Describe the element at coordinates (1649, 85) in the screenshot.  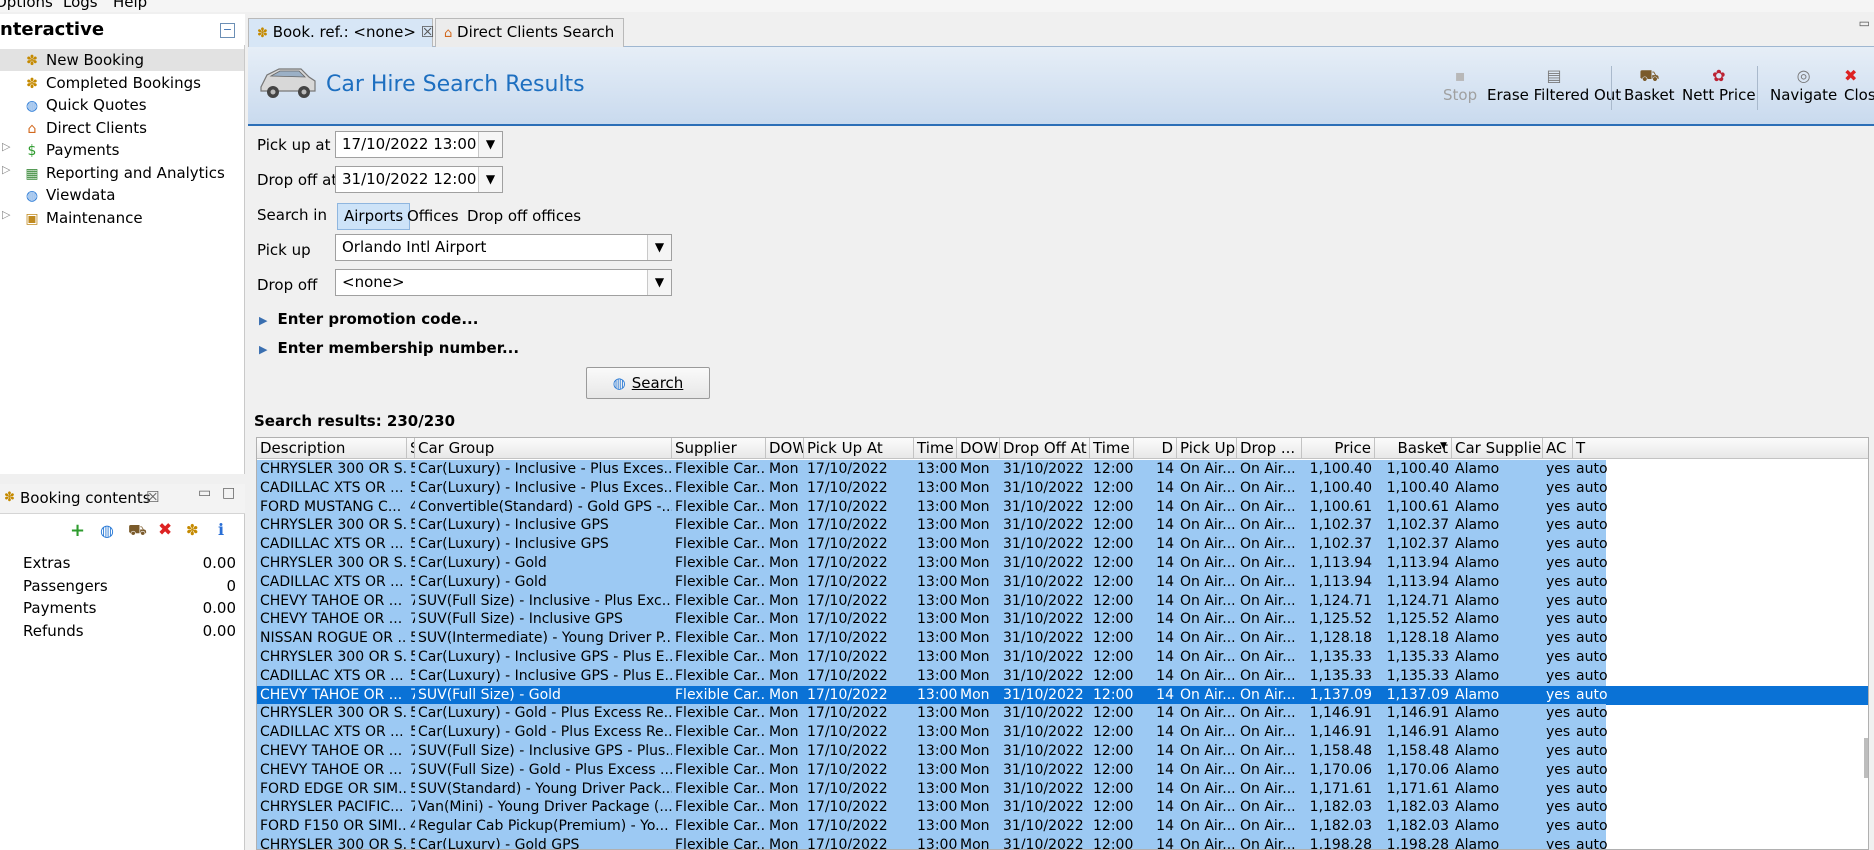
I see `basket-button: ⛟ Basket` at that location.